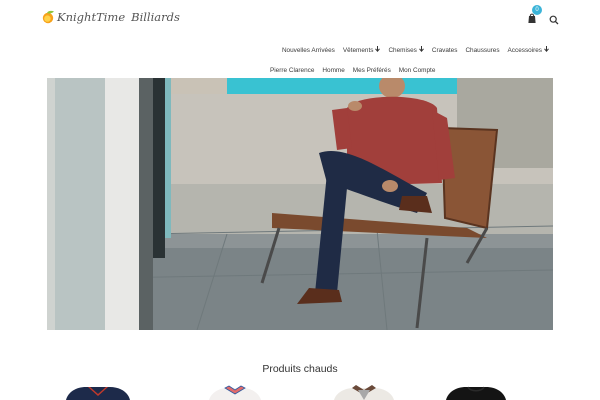 This screenshot has width=600, height=400. What do you see at coordinates (155, 17) in the screenshot?
I see `brand-name-part2: Billiards` at bounding box center [155, 17].